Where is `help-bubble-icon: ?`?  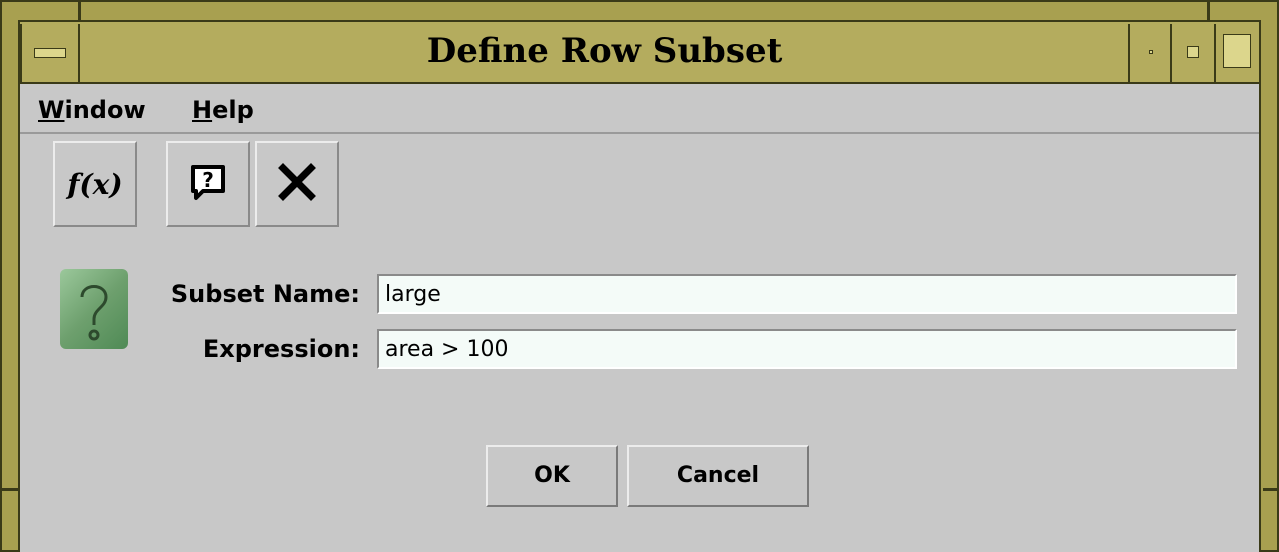 help-bubble-icon: ? is located at coordinates (208, 184).